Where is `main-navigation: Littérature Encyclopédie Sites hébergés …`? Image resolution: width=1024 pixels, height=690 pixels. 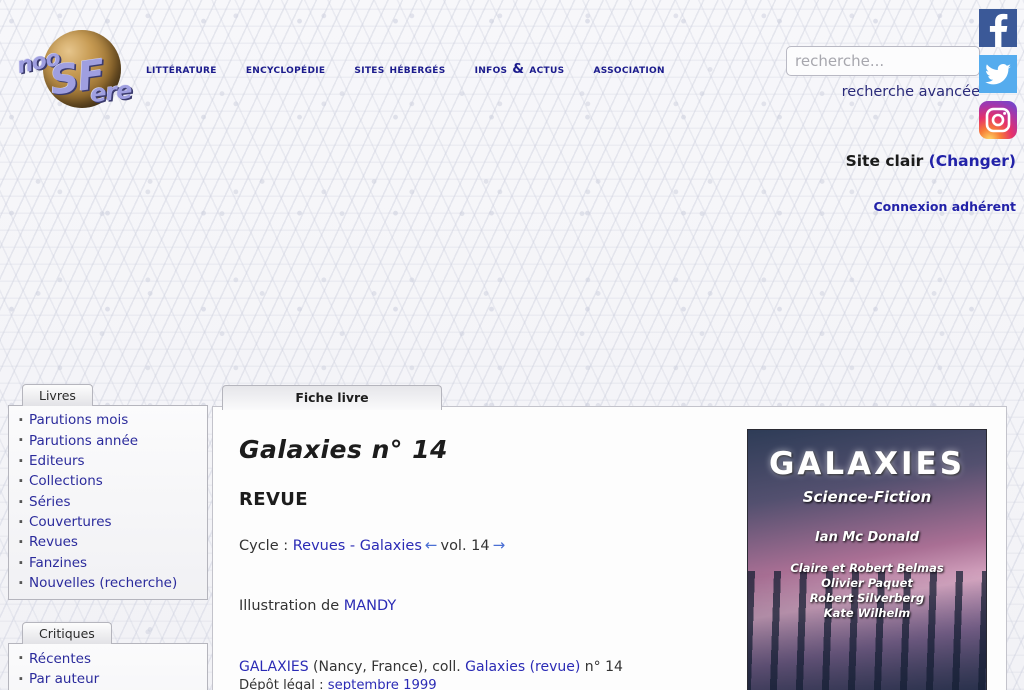
main-navigation: Littérature Encyclopédie Sites hébergés … is located at coordinates (417, 67).